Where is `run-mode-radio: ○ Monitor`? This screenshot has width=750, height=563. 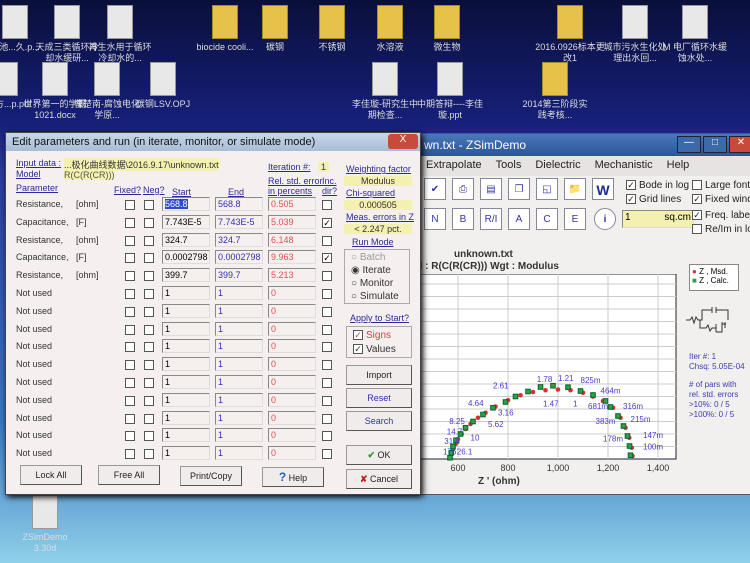 run-mode-radio: ○ Monitor is located at coordinates (377, 283).